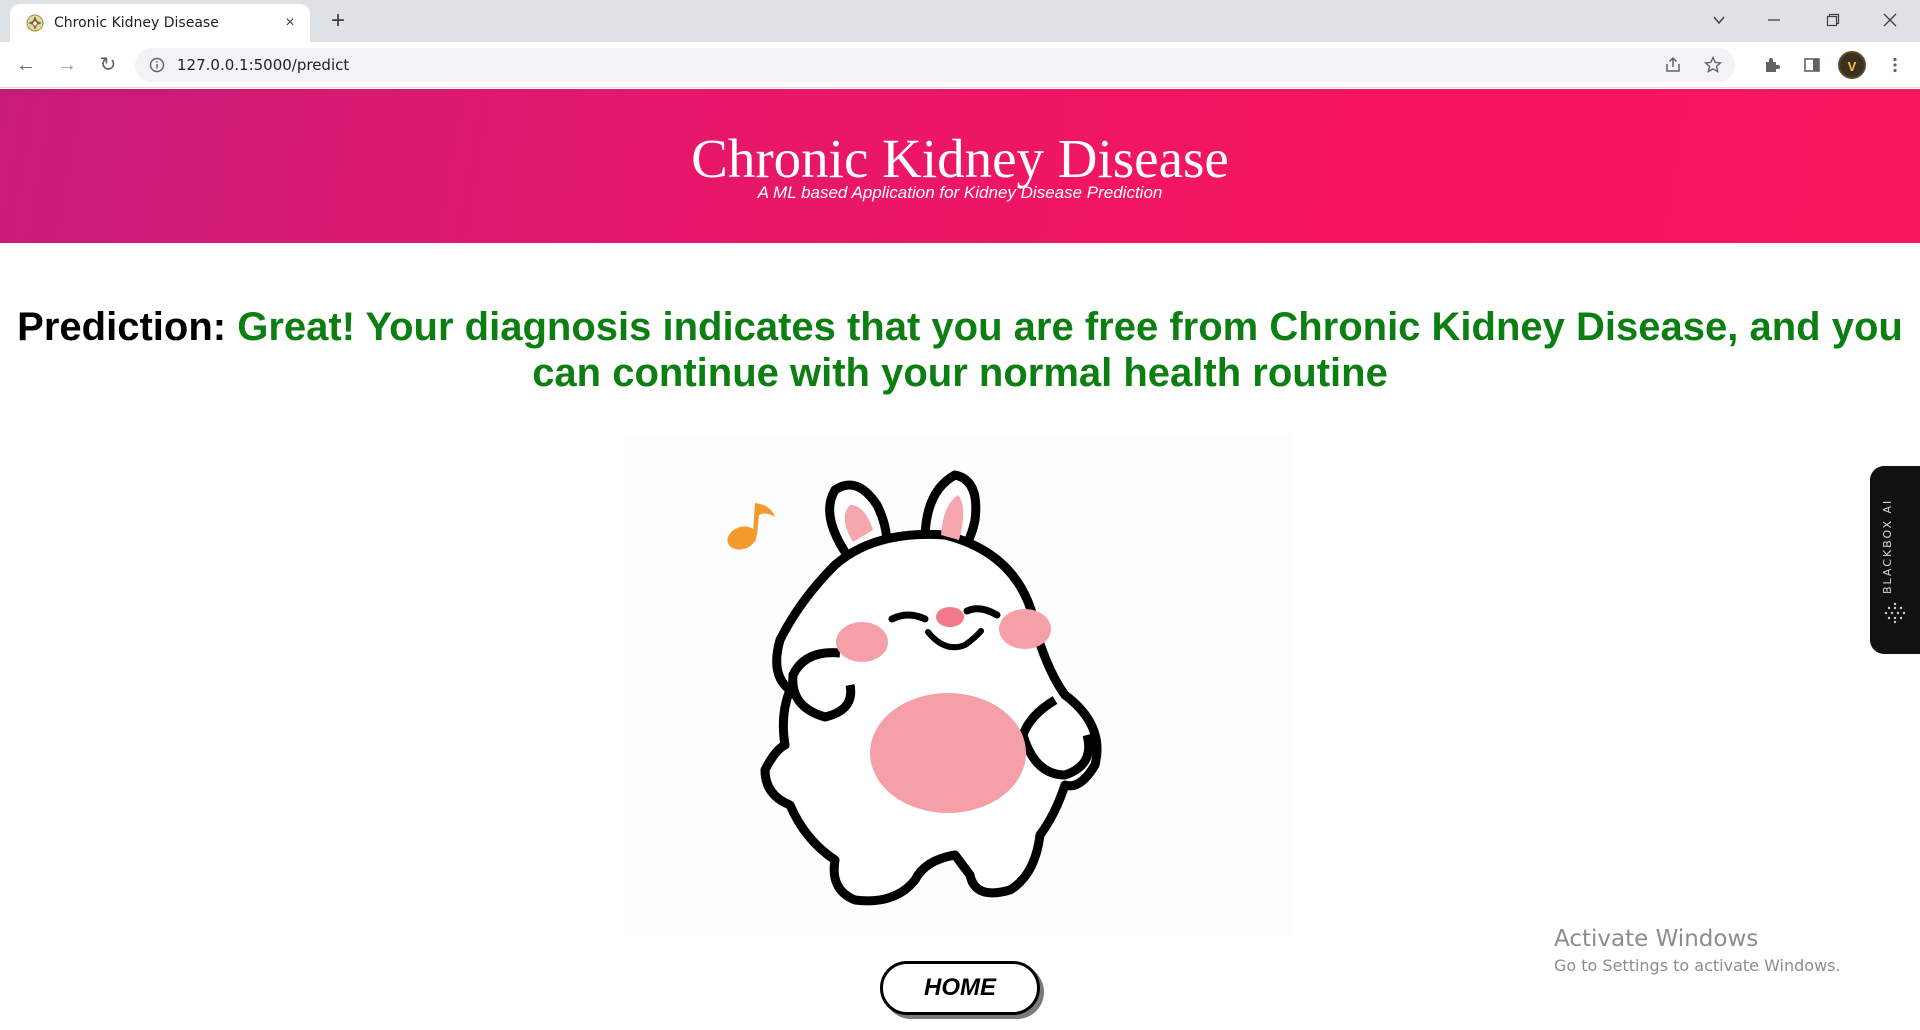 The height and width of the screenshot is (1030, 1920). What do you see at coordinates (1719, 20) in the screenshot?
I see `tab-search-icon` at bounding box center [1719, 20].